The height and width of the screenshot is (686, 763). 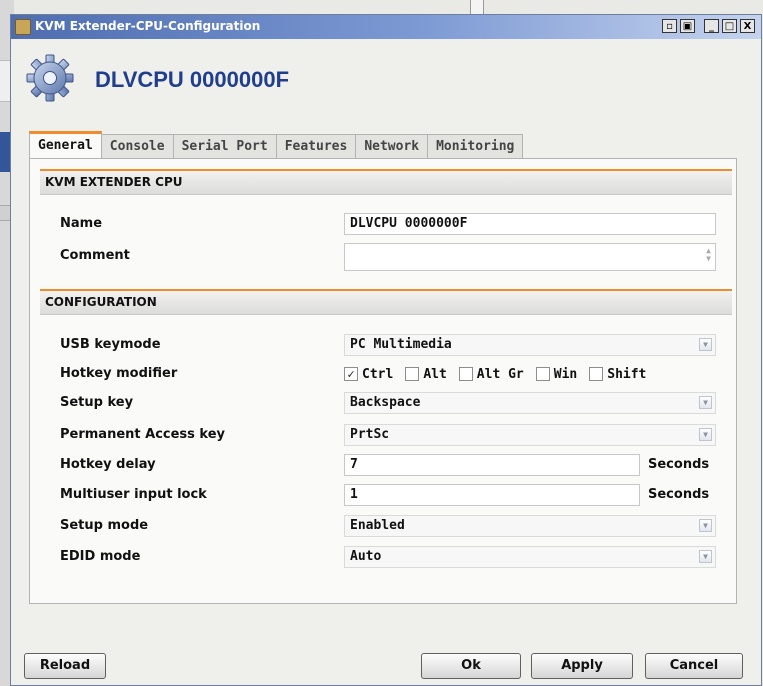 What do you see at coordinates (119, 373) in the screenshot?
I see `hotkey-modifier-label: Hotkey modifier` at bounding box center [119, 373].